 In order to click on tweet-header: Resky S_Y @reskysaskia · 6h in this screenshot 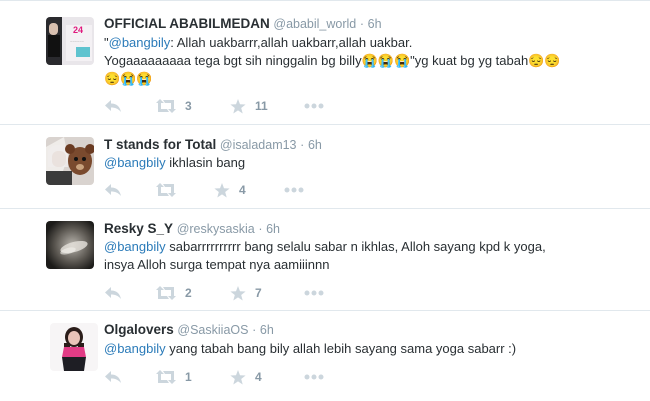, I will do `click(192, 229)`.